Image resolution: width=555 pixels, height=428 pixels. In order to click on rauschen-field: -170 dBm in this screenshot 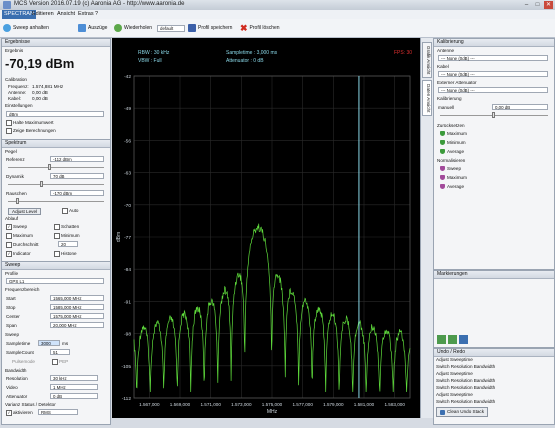, I will do `click(77, 193)`.